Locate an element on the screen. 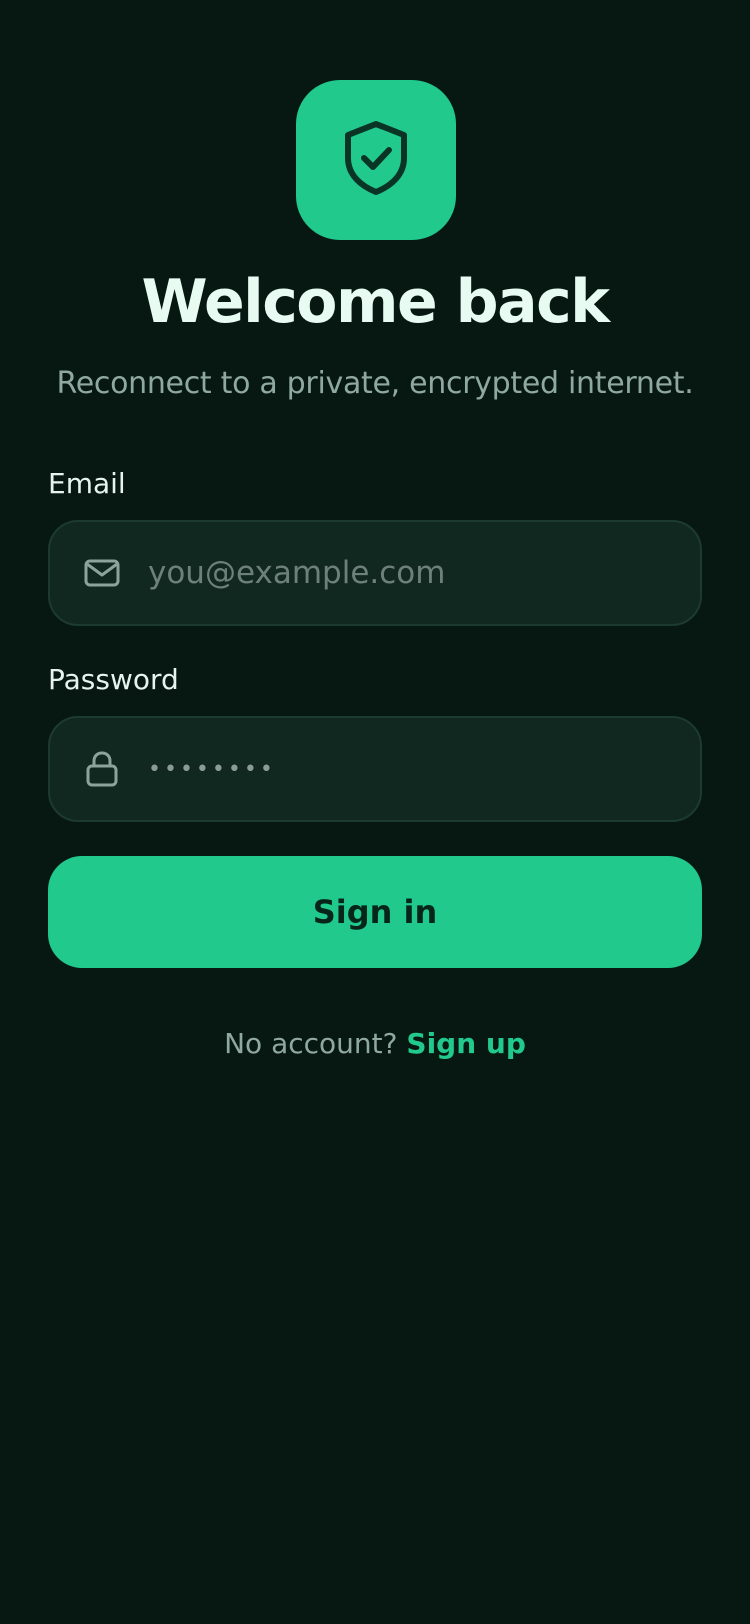 This screenshot has height=1624, width=750. password-label: Password is located at coordinates (113, 679).